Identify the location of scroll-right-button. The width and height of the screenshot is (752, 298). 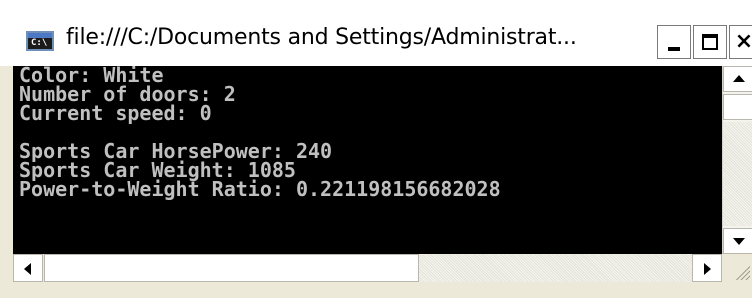
(707, 268).